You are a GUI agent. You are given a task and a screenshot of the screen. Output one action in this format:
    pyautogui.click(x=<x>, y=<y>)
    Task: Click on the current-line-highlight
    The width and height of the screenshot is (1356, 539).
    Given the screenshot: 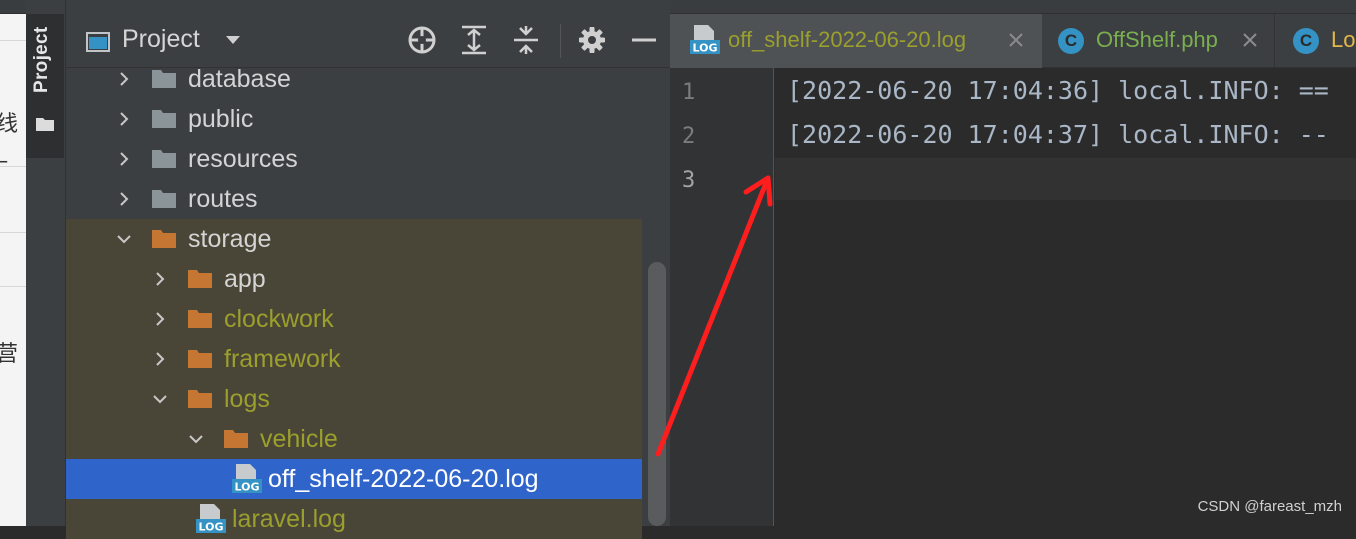 What is the action you would take?
    pyautogui.click(x=1065, y=179)
    